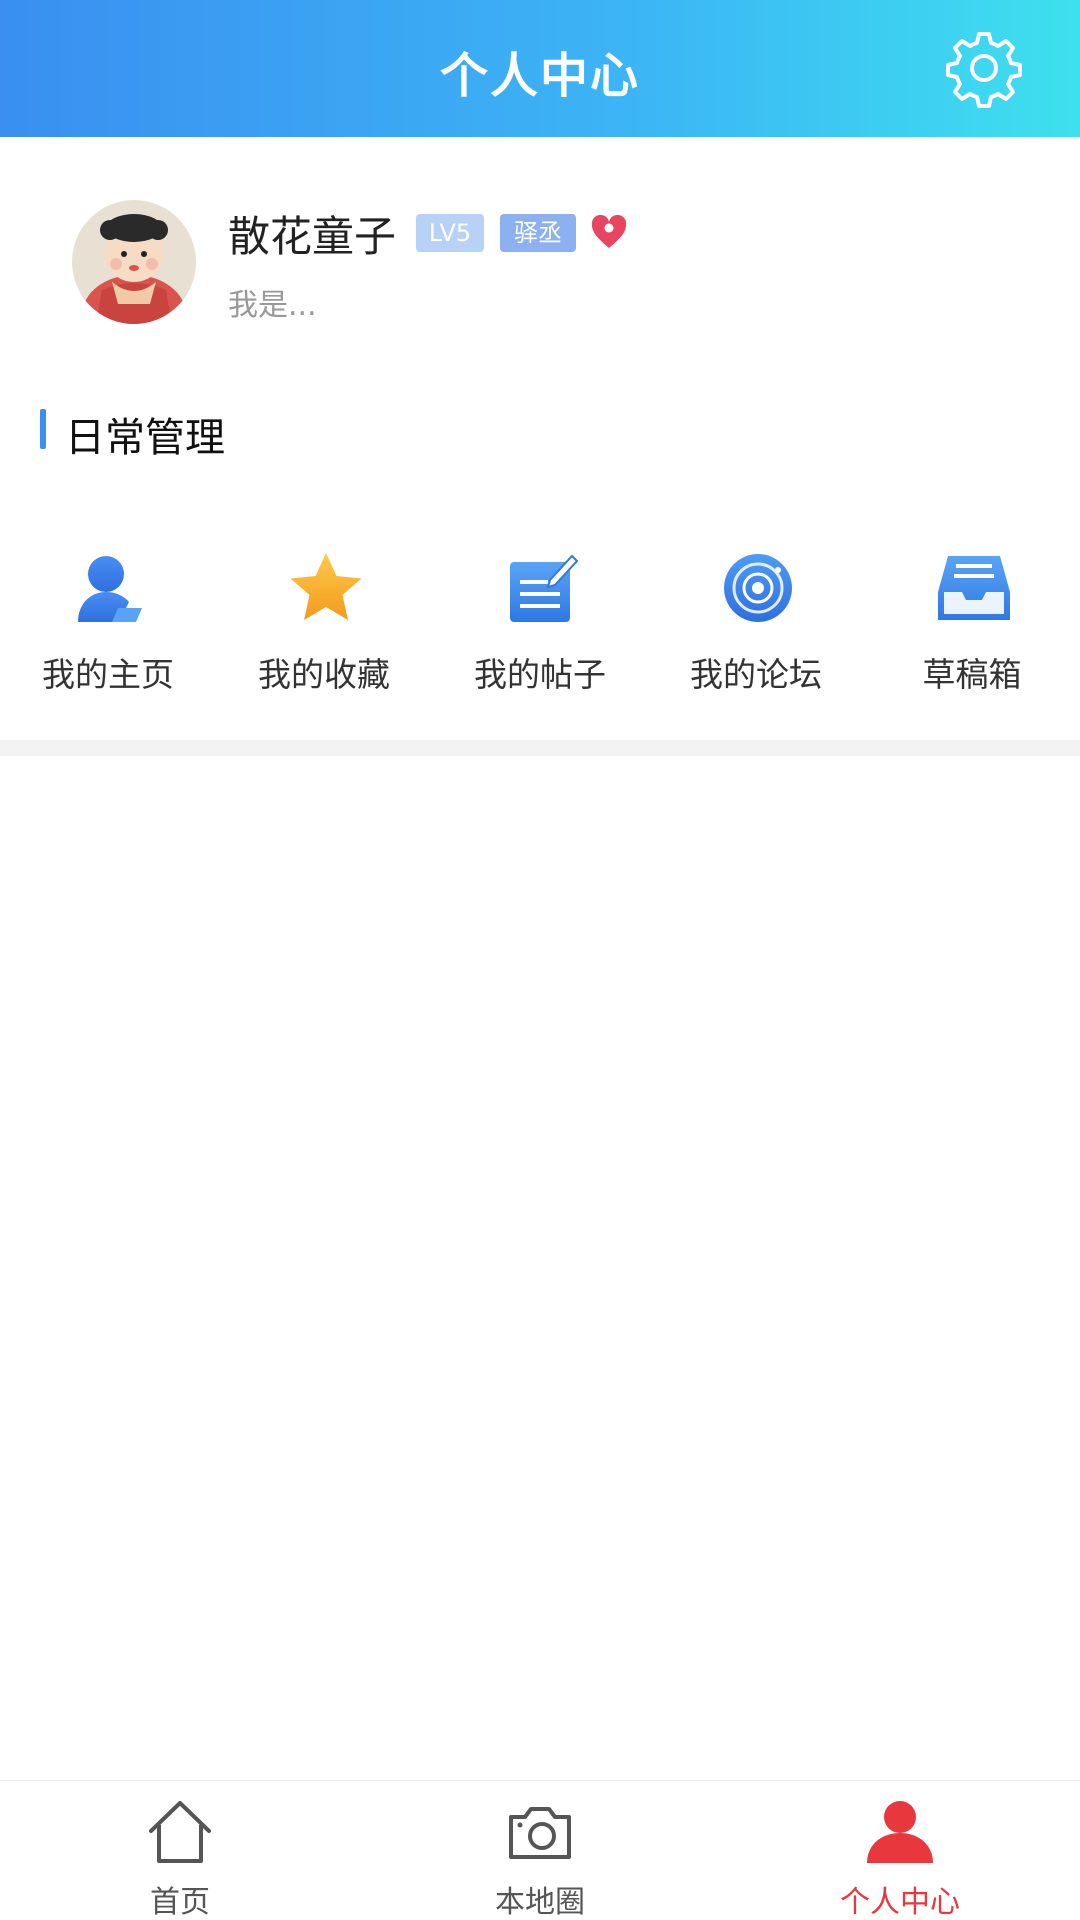  Describe the element at coordinates (540, 1902) in the screenshot. I see `tab-label: 本地圈` at that location.